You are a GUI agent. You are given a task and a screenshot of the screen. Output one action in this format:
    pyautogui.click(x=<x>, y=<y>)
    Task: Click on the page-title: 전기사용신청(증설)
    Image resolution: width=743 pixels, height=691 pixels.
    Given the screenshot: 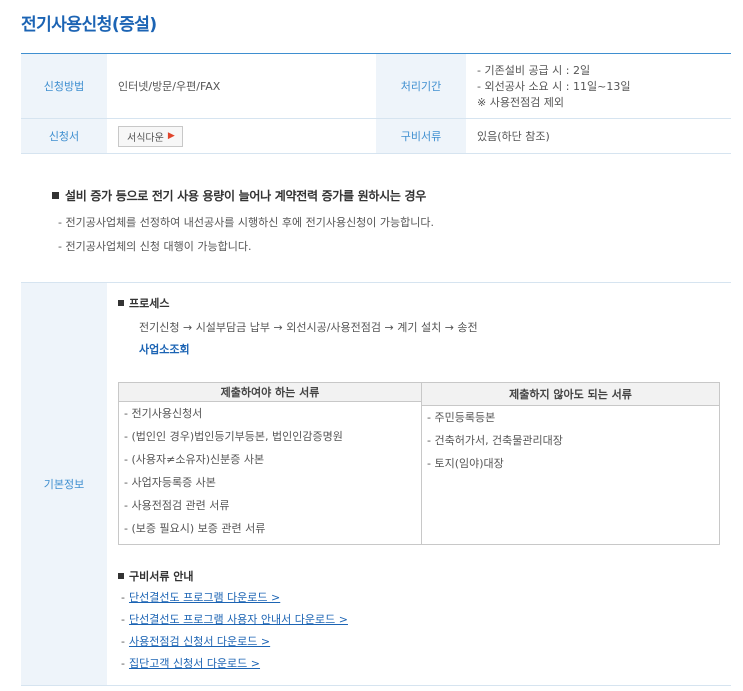 What is the action you would take?
    pyautogui.click(x=89, y=25)
    